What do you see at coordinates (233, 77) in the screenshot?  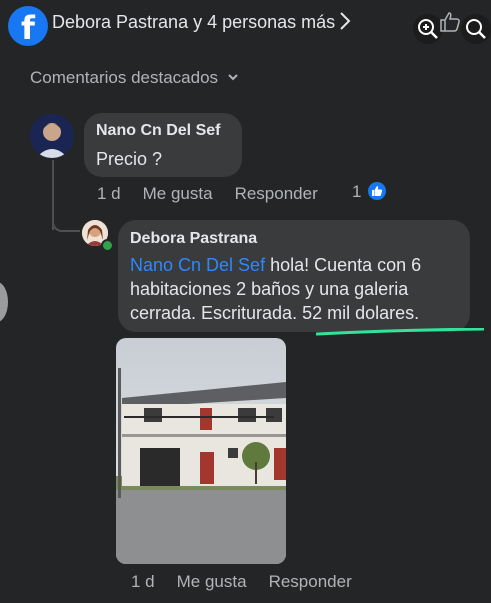 I see `chevron-down-icon` at bounding box center [233, 77].